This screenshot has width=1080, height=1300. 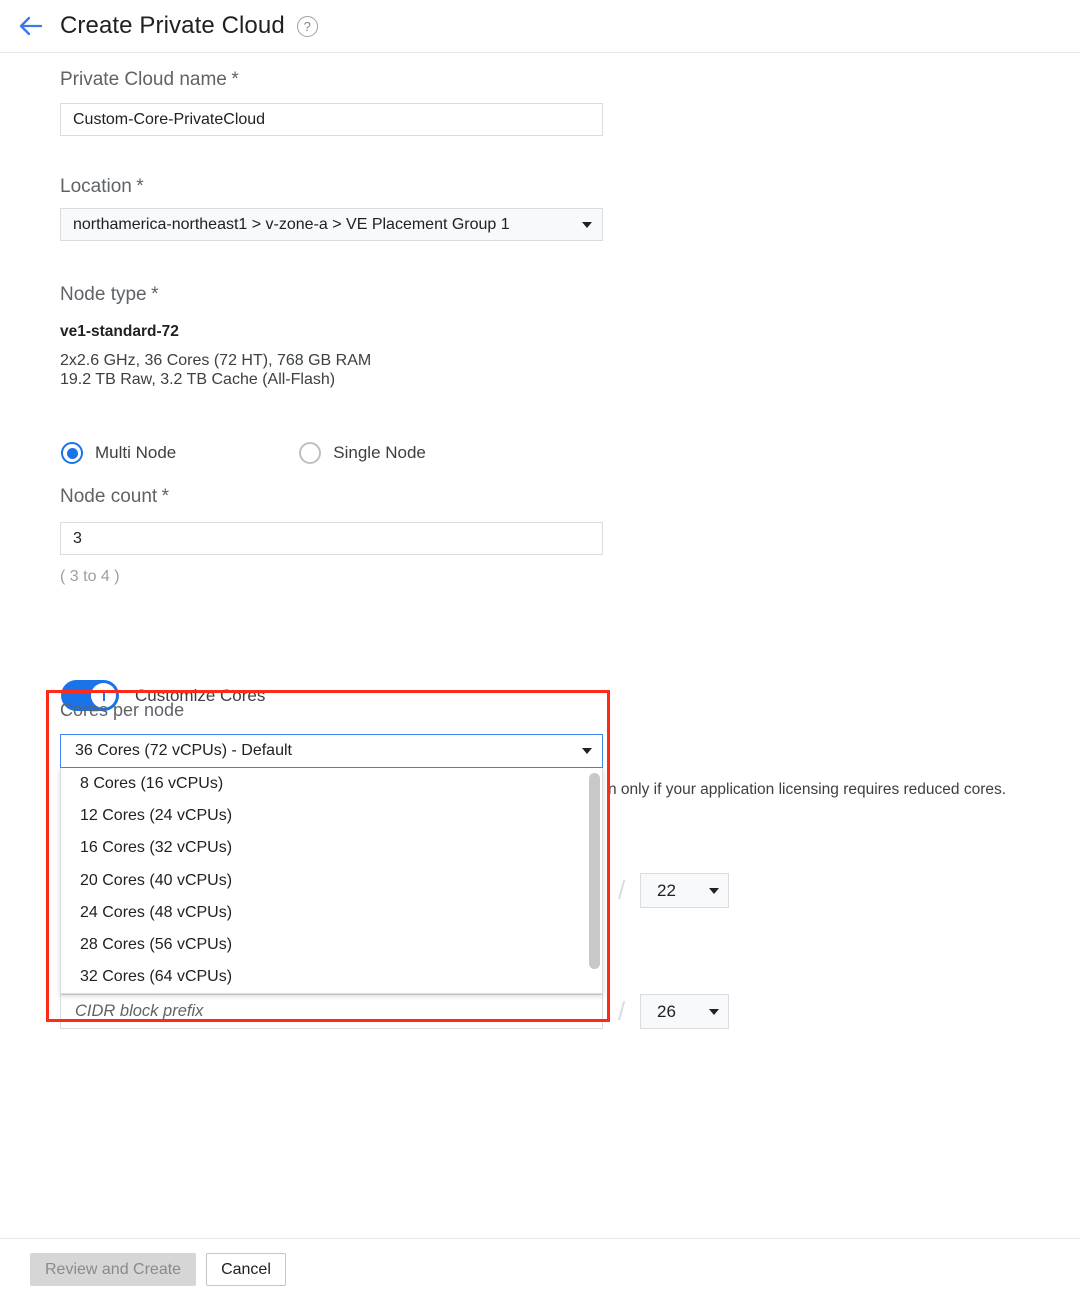 What do you see at coordinates (331, 848) in the screenshot?
I see `cores-option: 16 Cores (32 vCPUs)` at bounding box center [331, 848].